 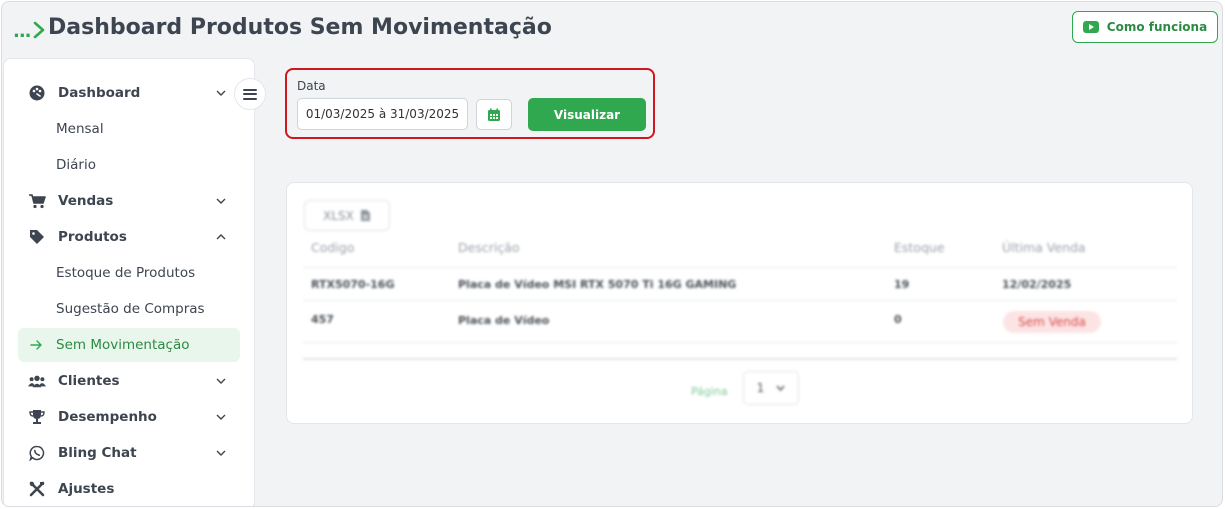 I want to click on sidebar-item-sem-movimentacao: Sem Movimentação, so click(x=129, y=345).